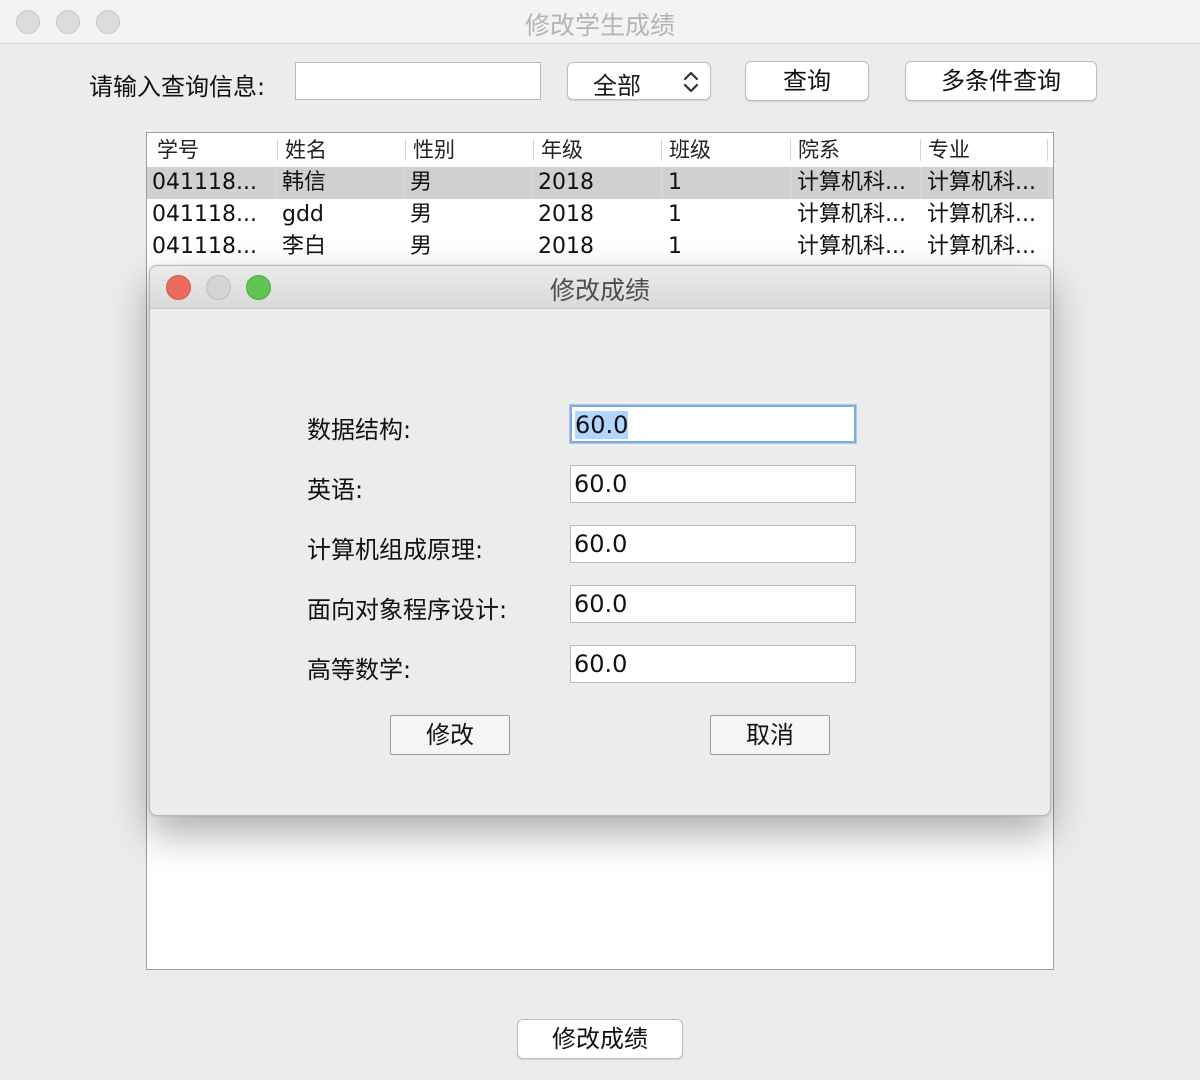 This screenshot has height=1080, width=1200. I want to click on oop-input: 60.0, so click(713, 604).